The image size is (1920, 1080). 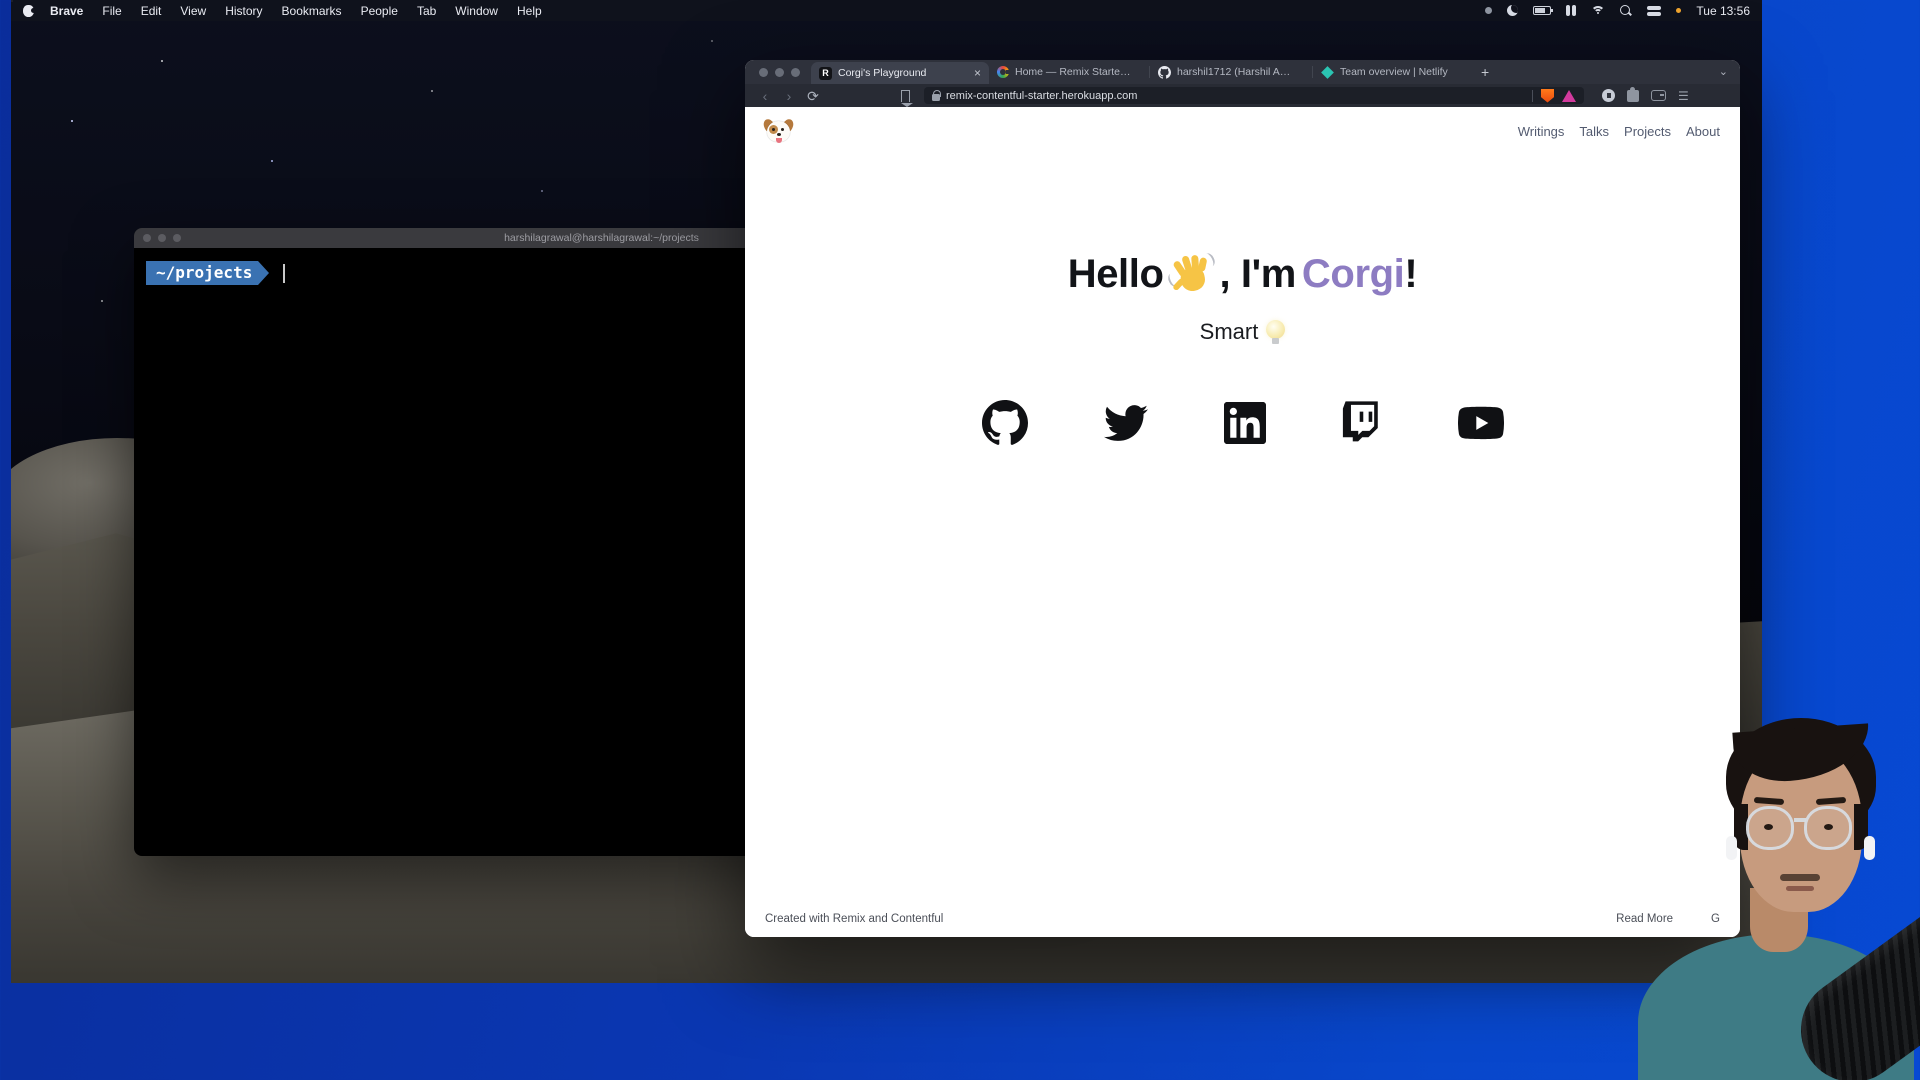 What do you see at coordinates (1633, 94) in the screenshot?
I see `extensions-puzzle-icon` at bounding box center [1633, 94].